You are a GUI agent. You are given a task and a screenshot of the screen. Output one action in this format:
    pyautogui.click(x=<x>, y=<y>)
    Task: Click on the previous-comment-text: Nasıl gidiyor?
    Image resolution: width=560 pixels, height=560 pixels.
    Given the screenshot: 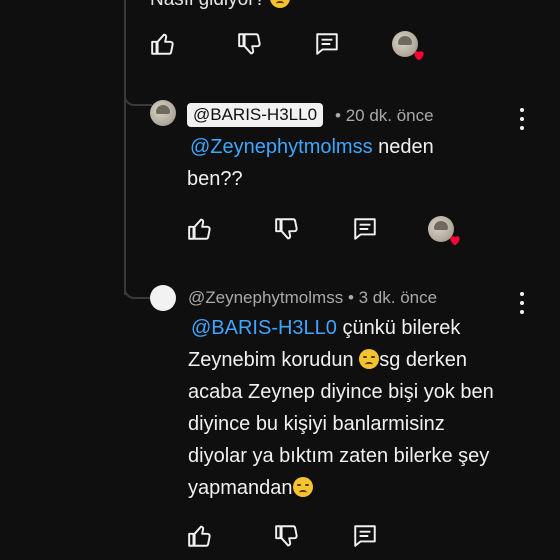 What is the action you would take?
    pyautogui.click(x=220, y=5)
    